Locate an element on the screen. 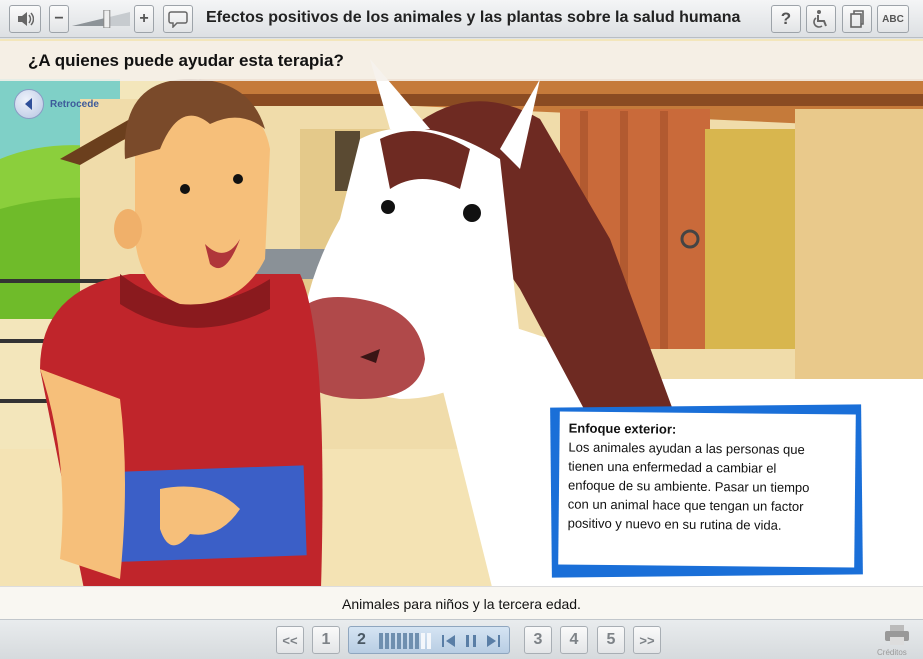 The image size is (923, 659). credits-link: Créditos is located at coordinates (892, 652).